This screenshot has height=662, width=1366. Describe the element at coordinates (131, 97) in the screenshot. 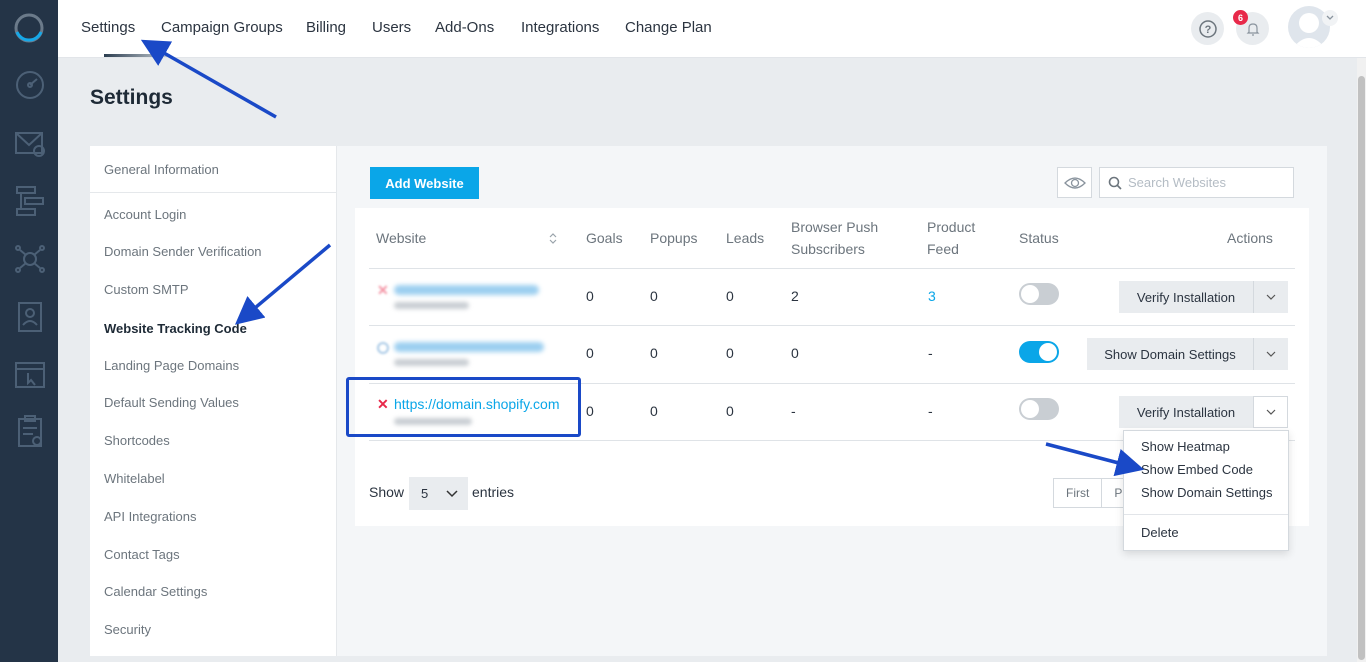

I see `page-title: Settings` at that location.